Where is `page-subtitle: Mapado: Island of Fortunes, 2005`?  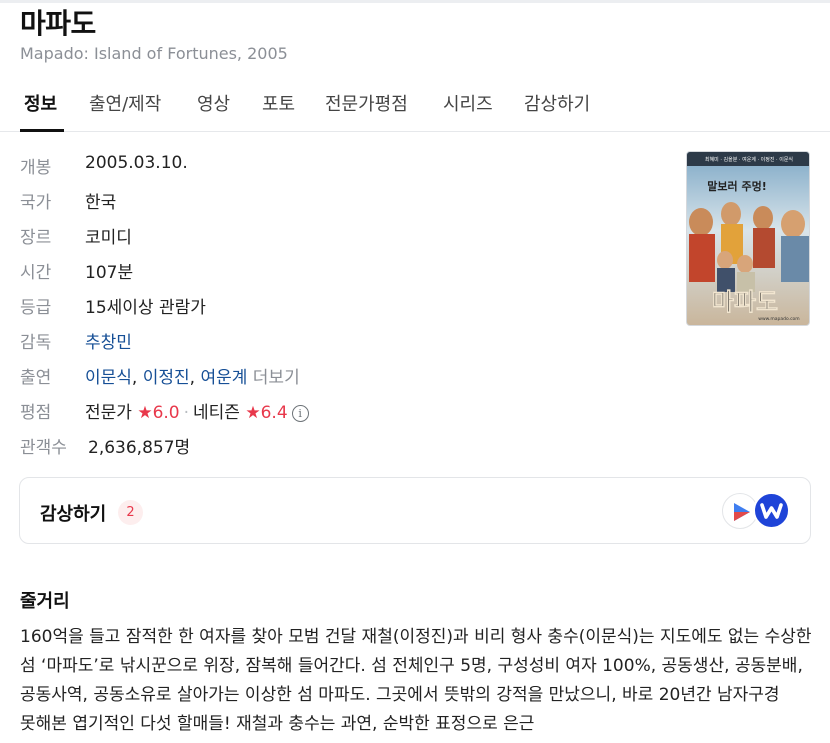 page-subtitle: Mapado: Island of Fortunes, 2005 is located at coordinates (154, 53).